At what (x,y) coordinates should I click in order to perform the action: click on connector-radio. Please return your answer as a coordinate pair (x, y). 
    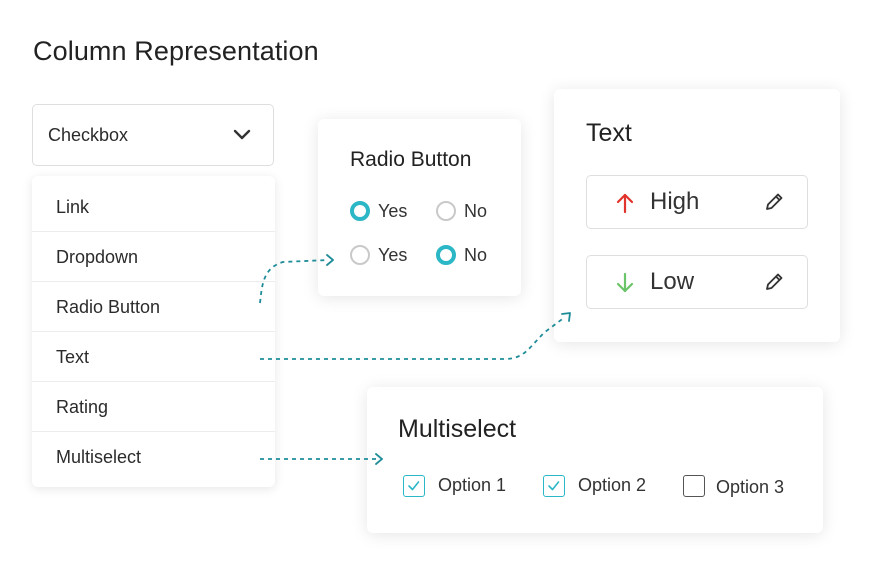
    Looking at the image, I should click on (294, 281).